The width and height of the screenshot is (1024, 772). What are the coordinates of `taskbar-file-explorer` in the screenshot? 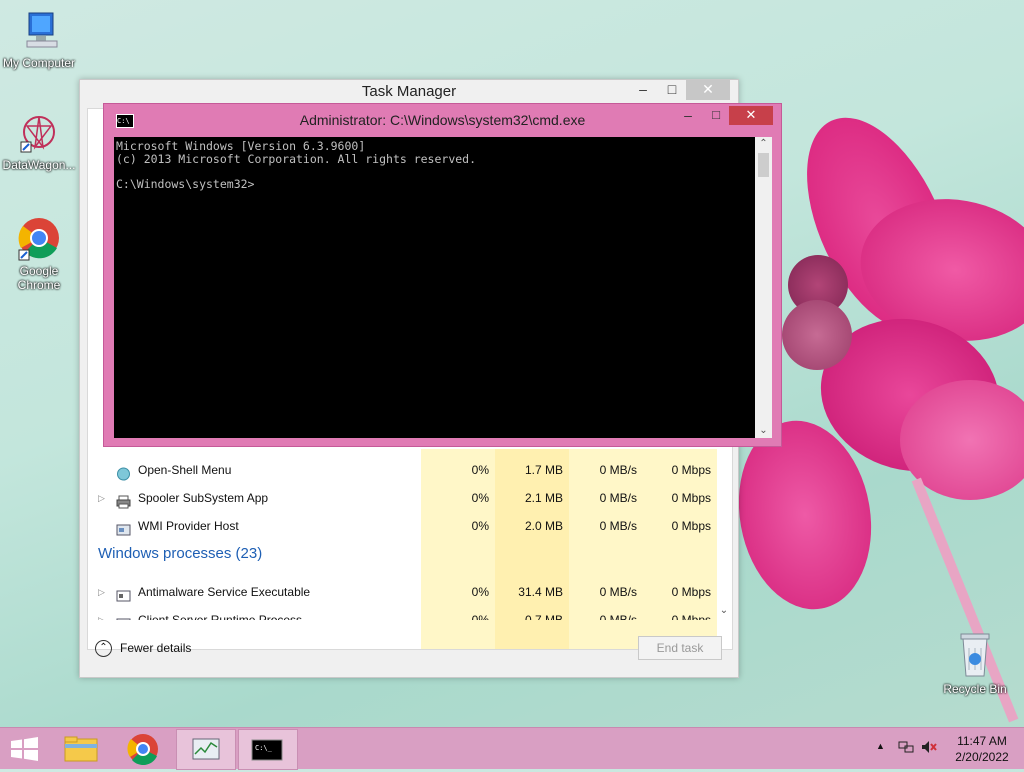 It's located at (81, 748).